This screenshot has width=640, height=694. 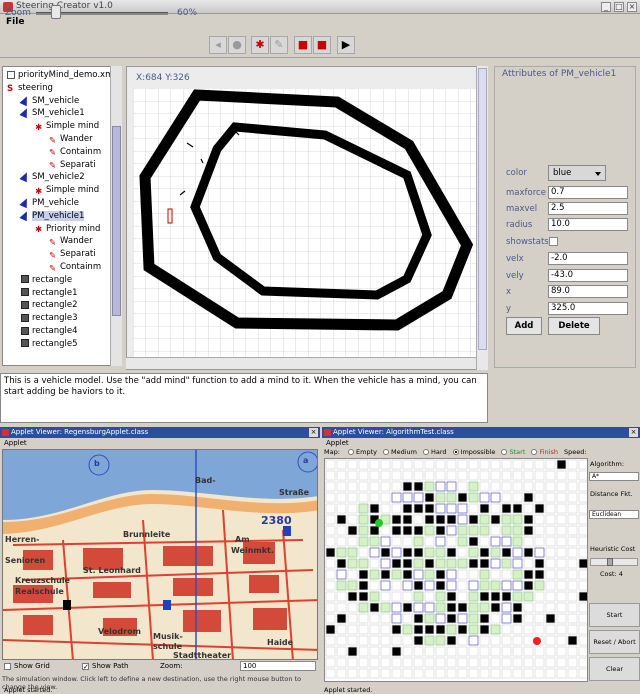 What do you see at coordinates (513, 452) in the screenshot?
I see `start-radio: Start` at bounding box center [513, 452].